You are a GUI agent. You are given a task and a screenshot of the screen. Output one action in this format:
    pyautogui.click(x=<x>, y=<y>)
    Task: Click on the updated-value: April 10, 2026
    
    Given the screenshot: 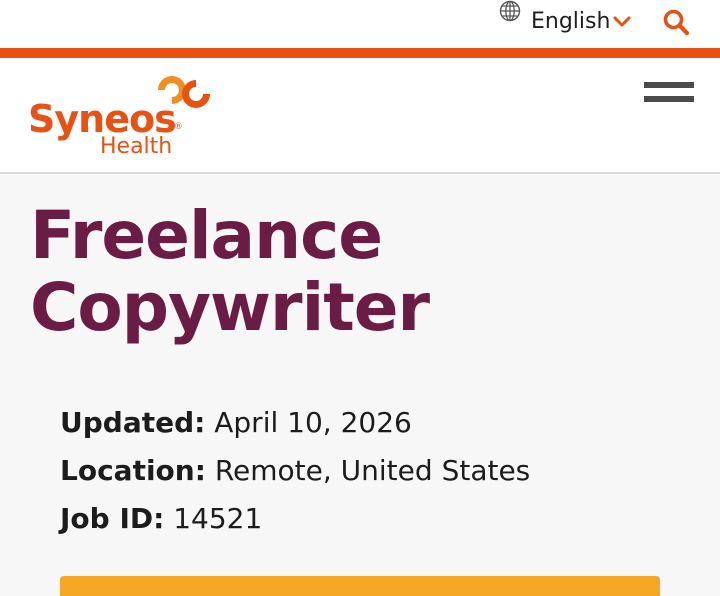 What is the action you would take?
    pyautogui.click(x=313, y=422)
    